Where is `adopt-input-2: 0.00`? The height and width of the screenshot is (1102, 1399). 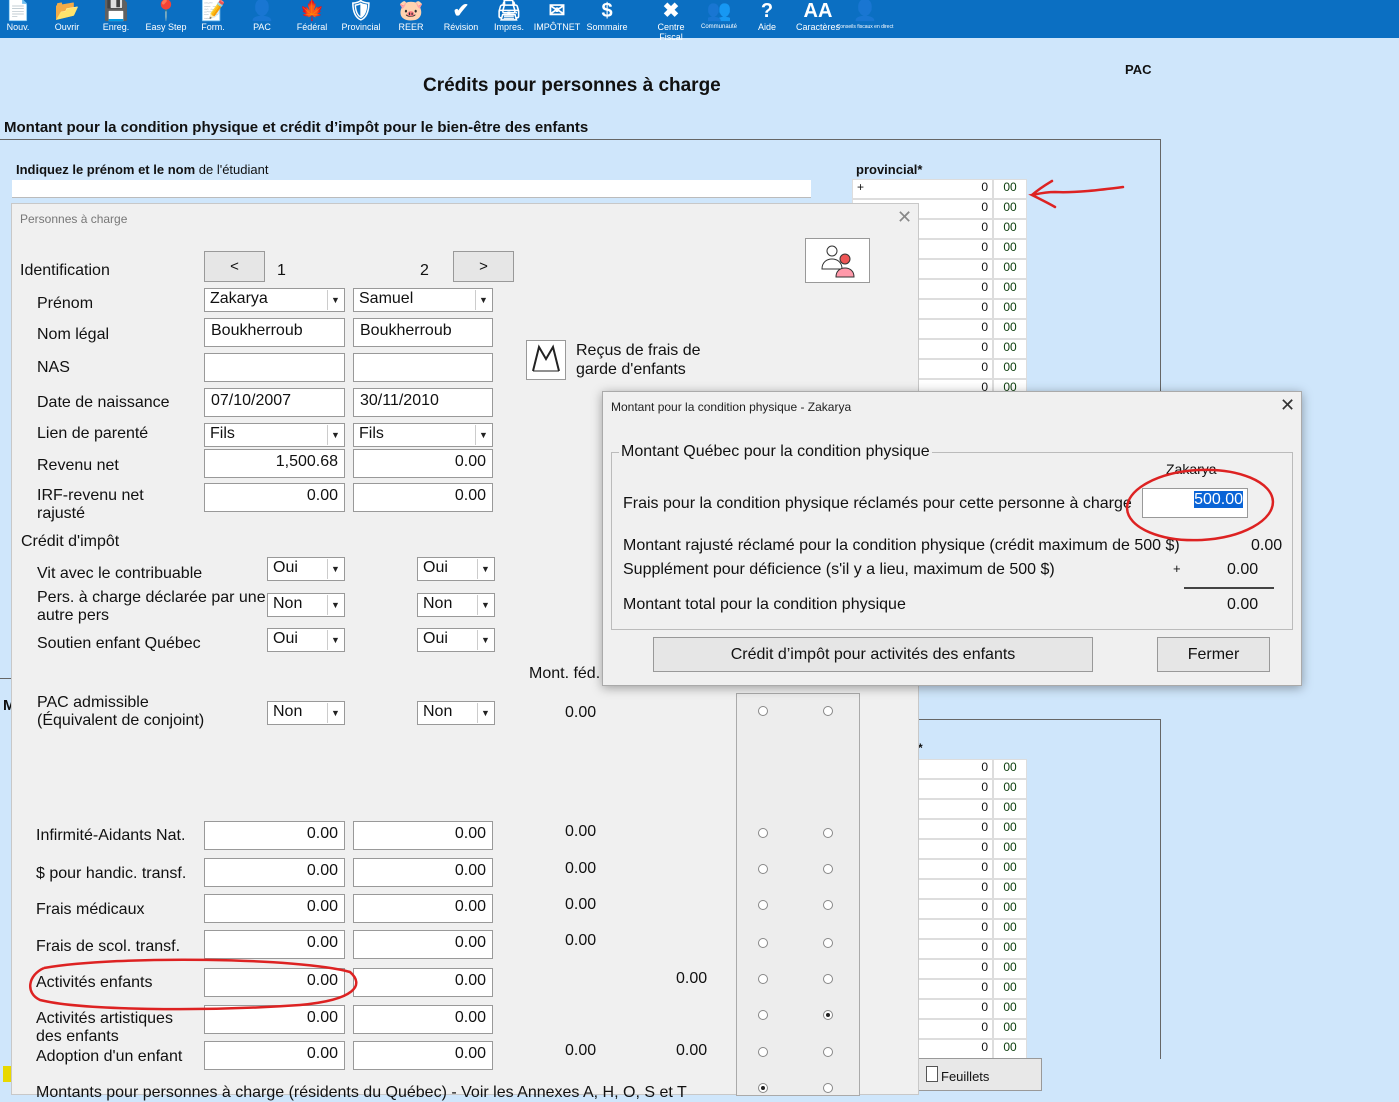
adopt-input-2: 0.00 is located at coordinates (423, 1055).